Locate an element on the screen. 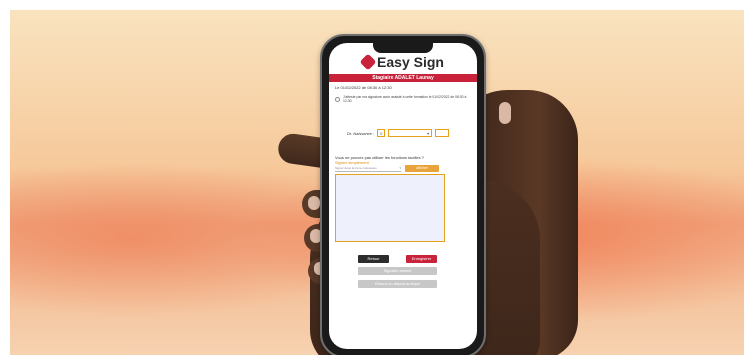 Image resolution: width=754 pixels, height=361 pixels. logo-mark-icon is located at coordinates (368, 62).